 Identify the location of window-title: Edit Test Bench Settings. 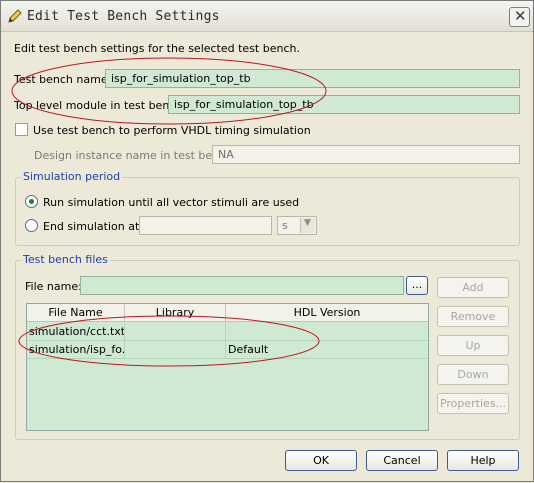
(123, 16).